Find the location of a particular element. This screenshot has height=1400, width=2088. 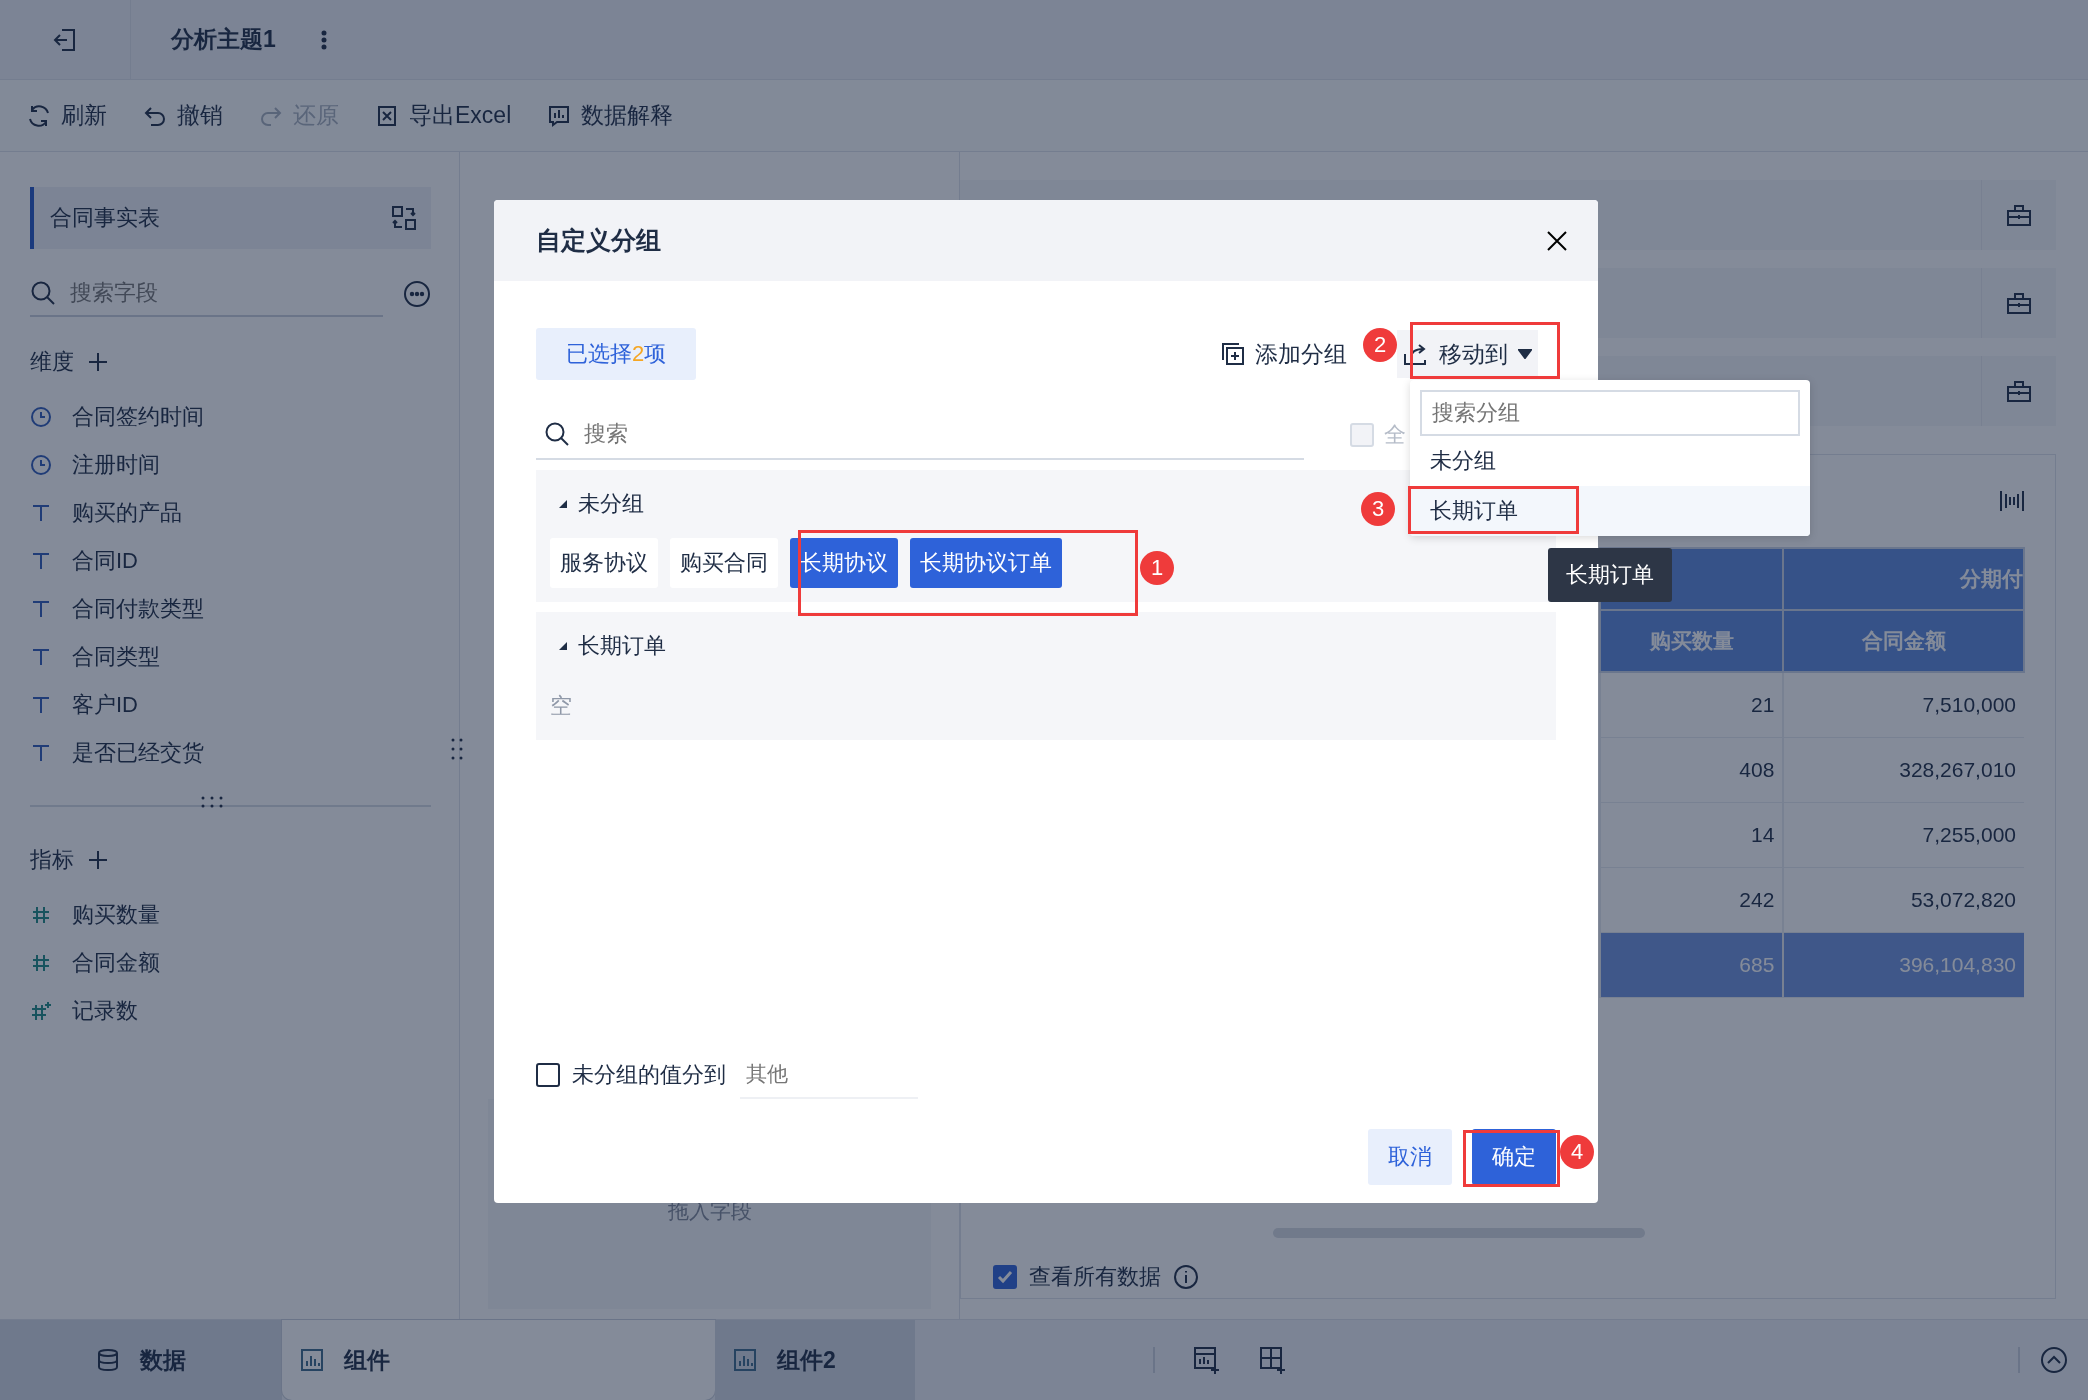

refresh-icon is located at coordinates (39, 115).